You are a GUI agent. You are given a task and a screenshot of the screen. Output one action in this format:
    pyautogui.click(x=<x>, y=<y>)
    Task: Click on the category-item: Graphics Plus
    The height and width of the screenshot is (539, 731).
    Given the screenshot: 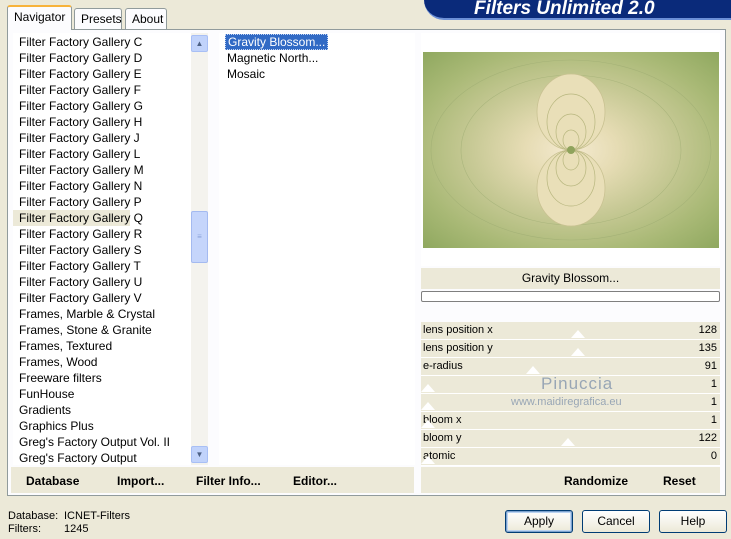 What is the action you would take?
    pyautogui.click(x=110, y=426)
    